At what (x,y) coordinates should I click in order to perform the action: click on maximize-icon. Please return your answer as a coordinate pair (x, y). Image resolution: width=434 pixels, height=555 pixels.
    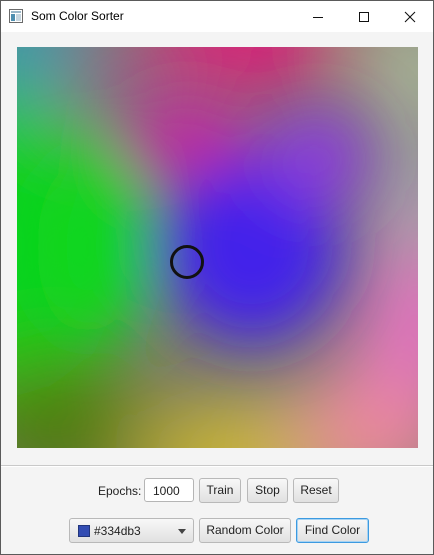
    Looking at the image, I should click on (364, 17).